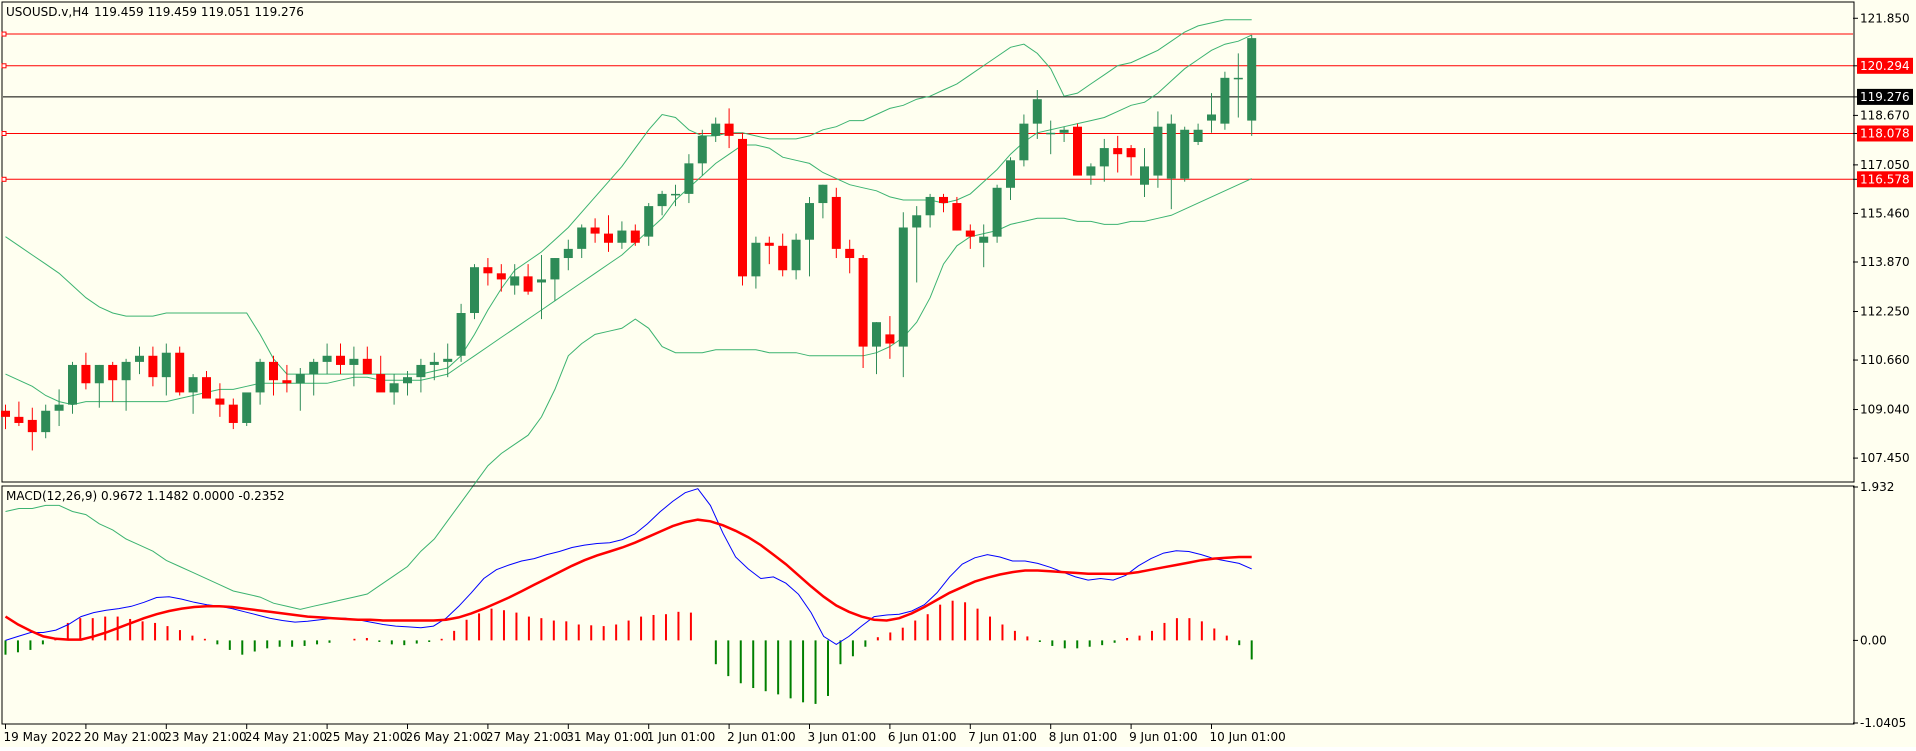 The height and width of the screenshot is (751, 1916). I want to click on price-tick-label: 117.050, so click(1885, 165).